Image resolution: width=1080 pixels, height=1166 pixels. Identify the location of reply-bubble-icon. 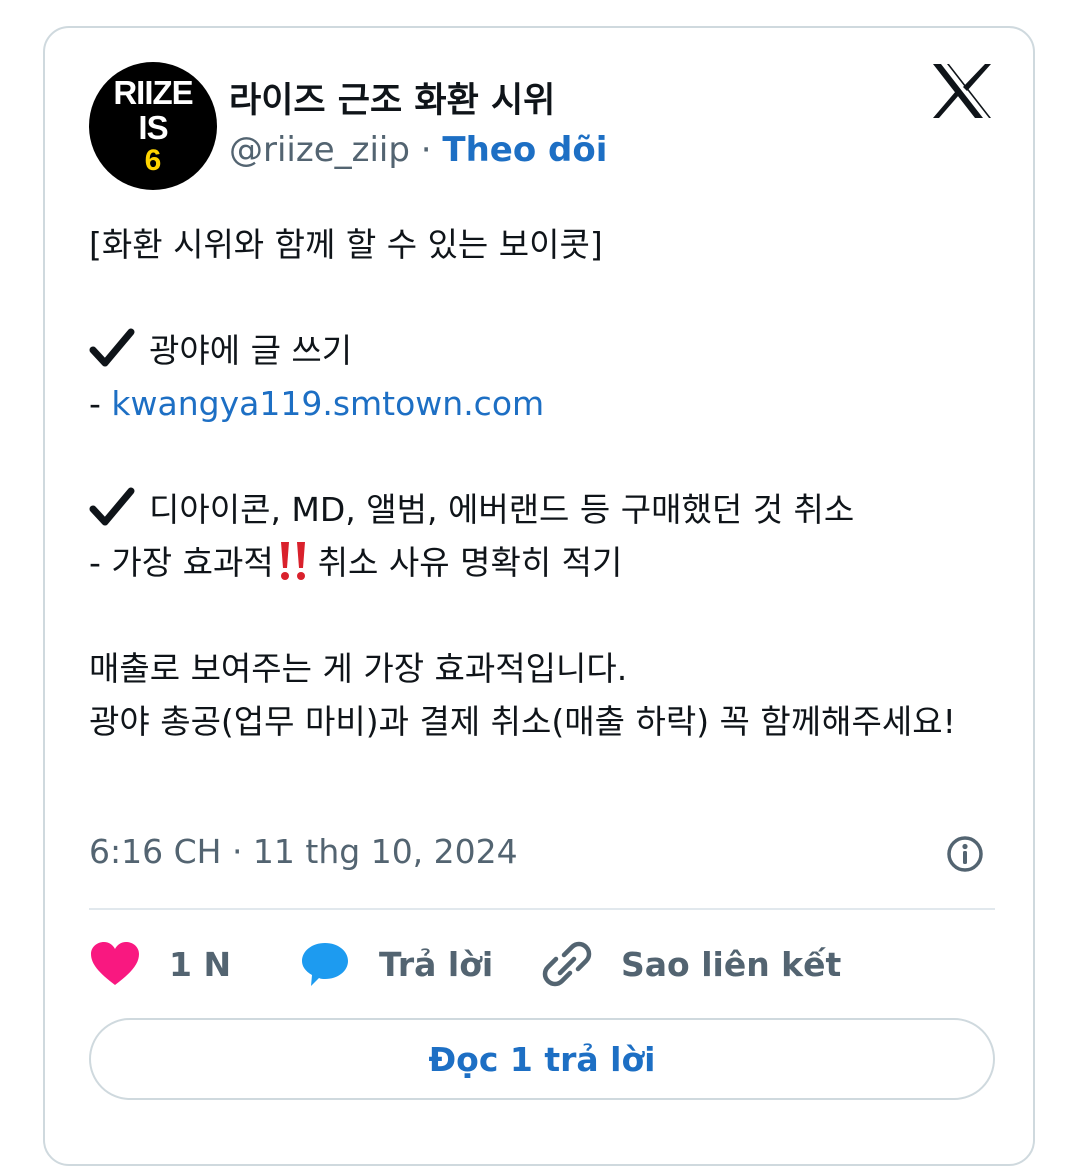
(325, 964).